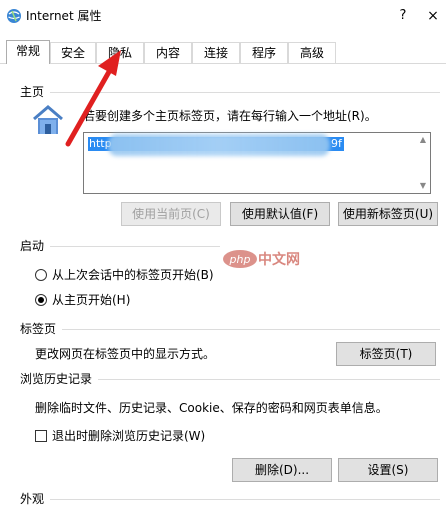 The width and height of the screenshot is (446, 514). What do you see at coordinates (280, 214) in the screenshot?
I see `use-default-button: 使用默认值(F)` at bounding box center [280, 214].